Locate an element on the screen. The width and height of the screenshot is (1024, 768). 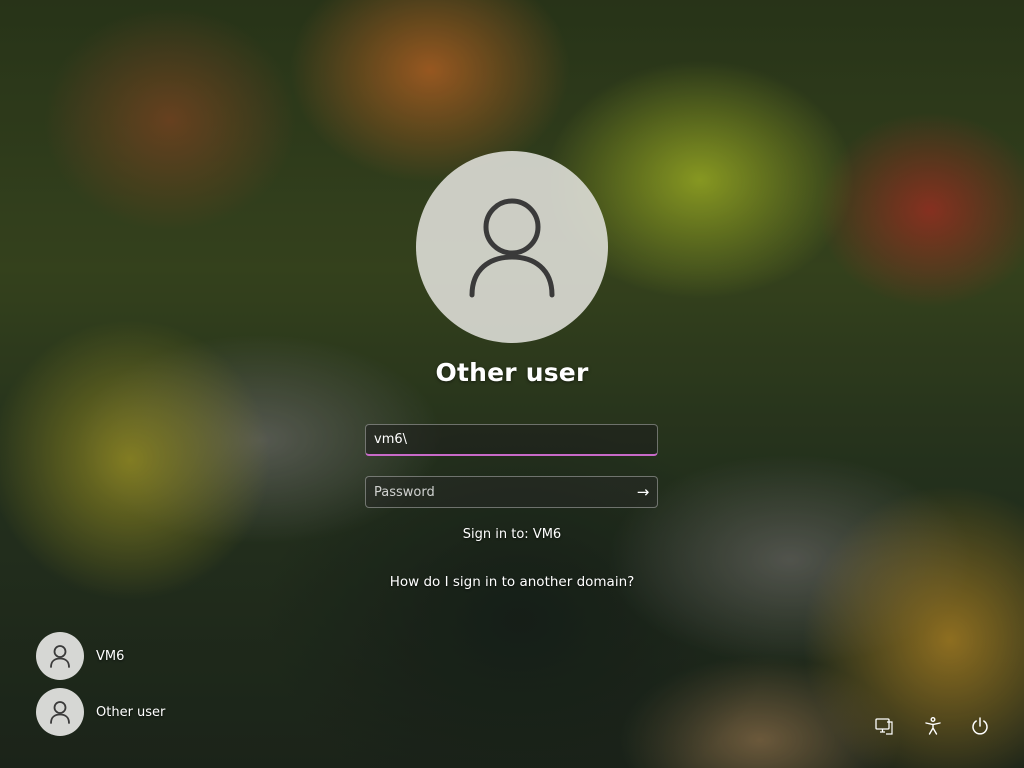
user-list-item-vm6: VM6 is located at coordinates (100, 656).